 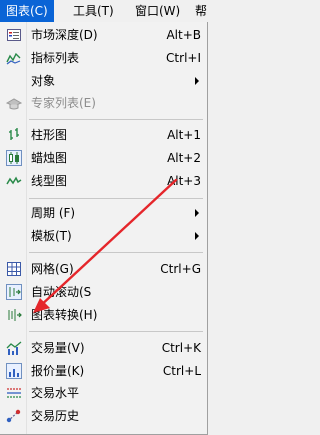 I want to click on menu-window: 窗口(W), so click(x=157, y=11).